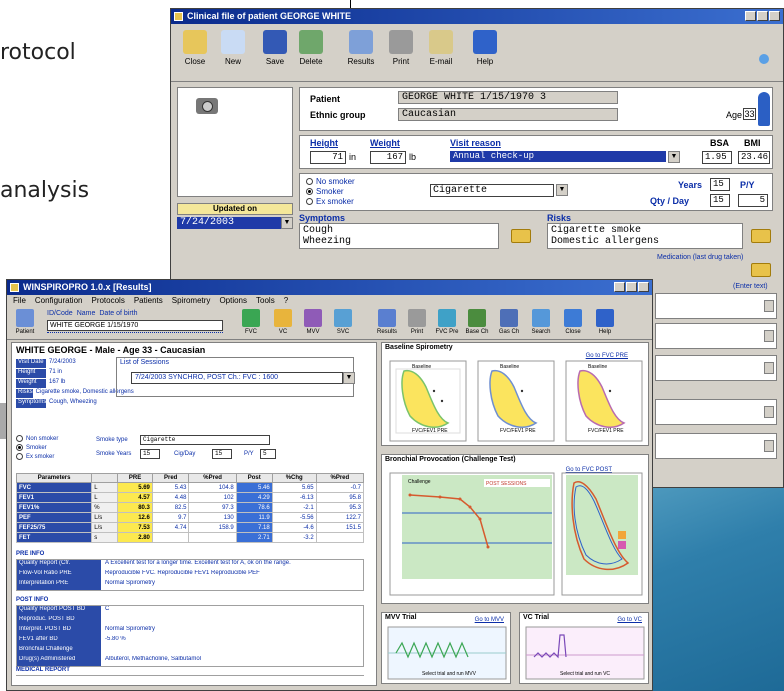  Describe the element at coordinates (294, 478) in the screenshot. I see `column-header: %Chg` at that location.